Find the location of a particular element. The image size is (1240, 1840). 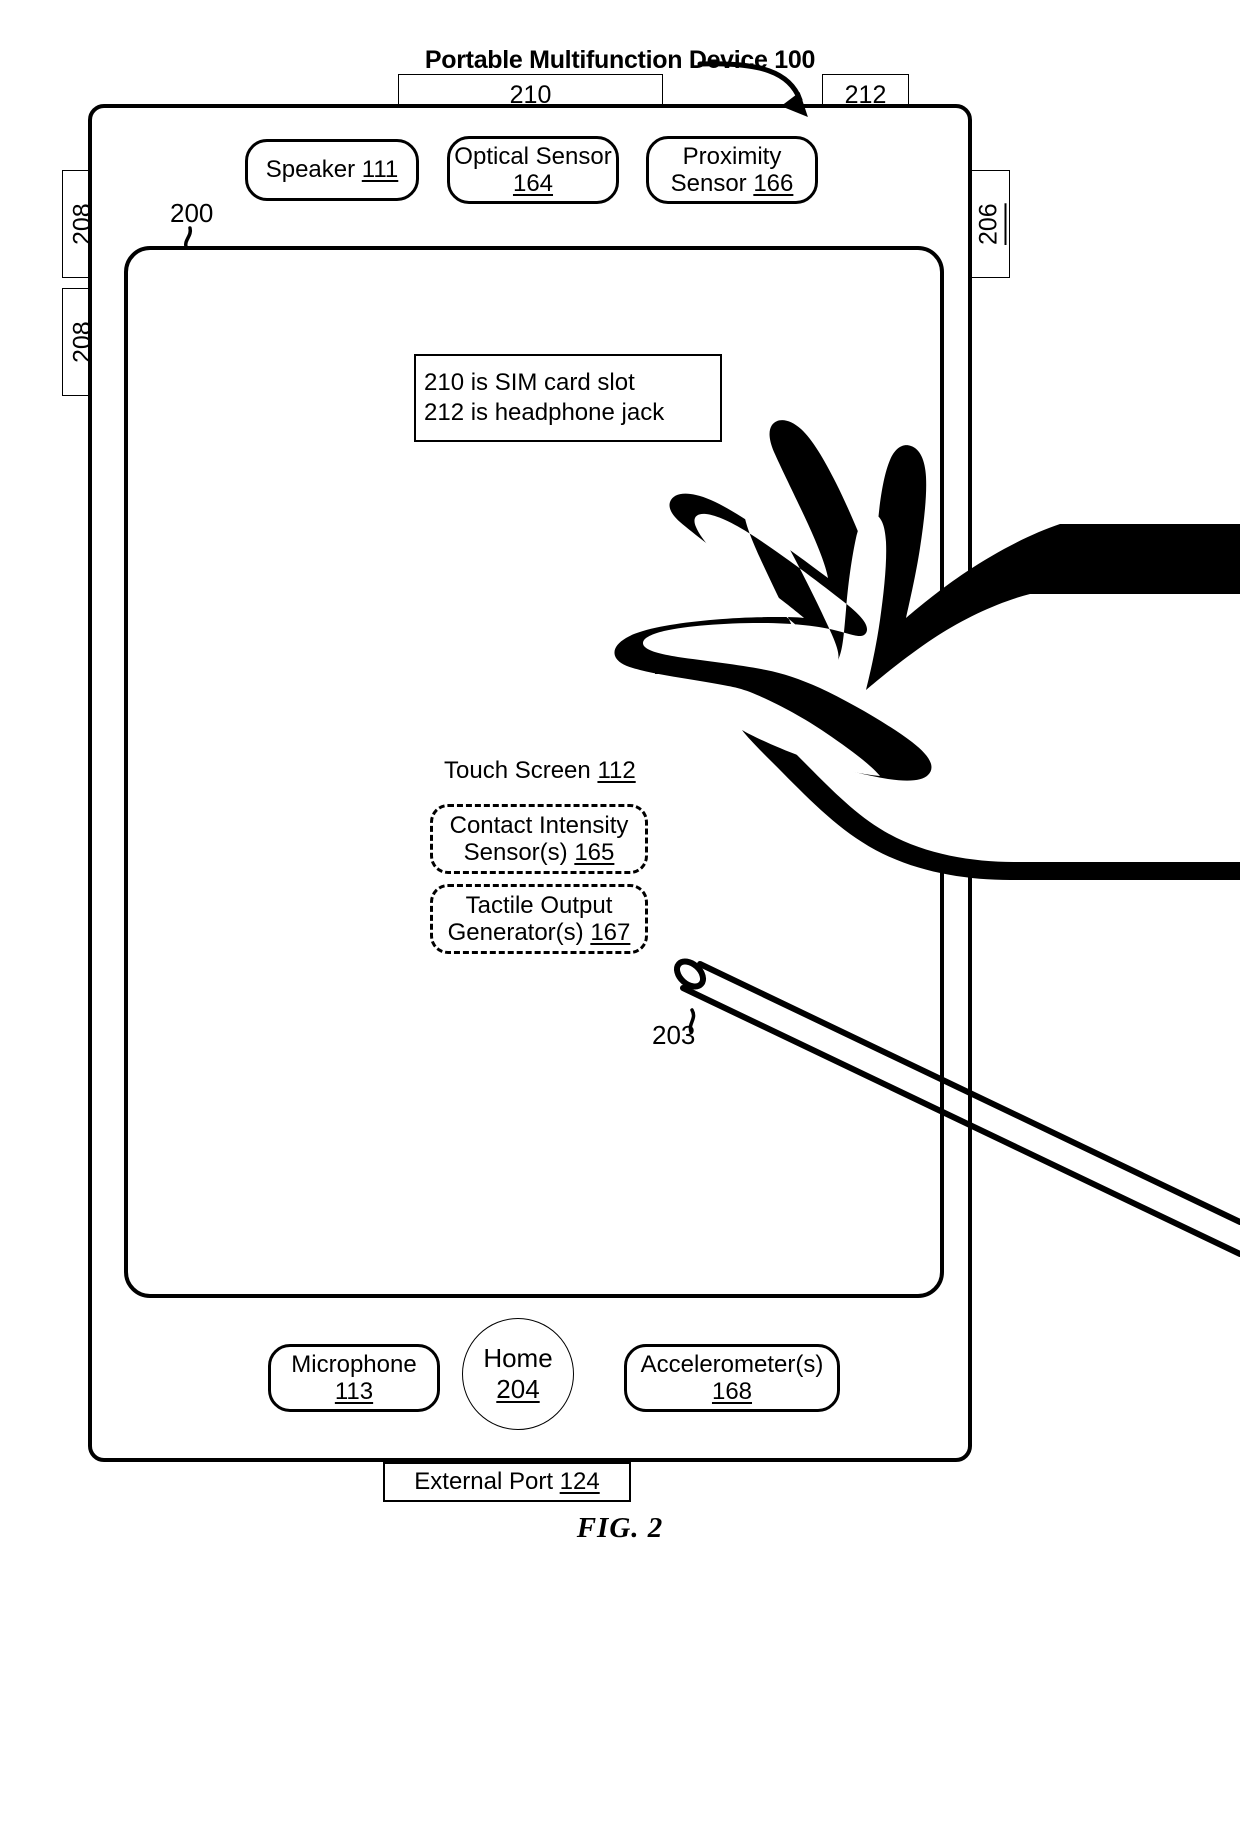

home-button-ref-num: 204 is located at coordinates (518, 1389).